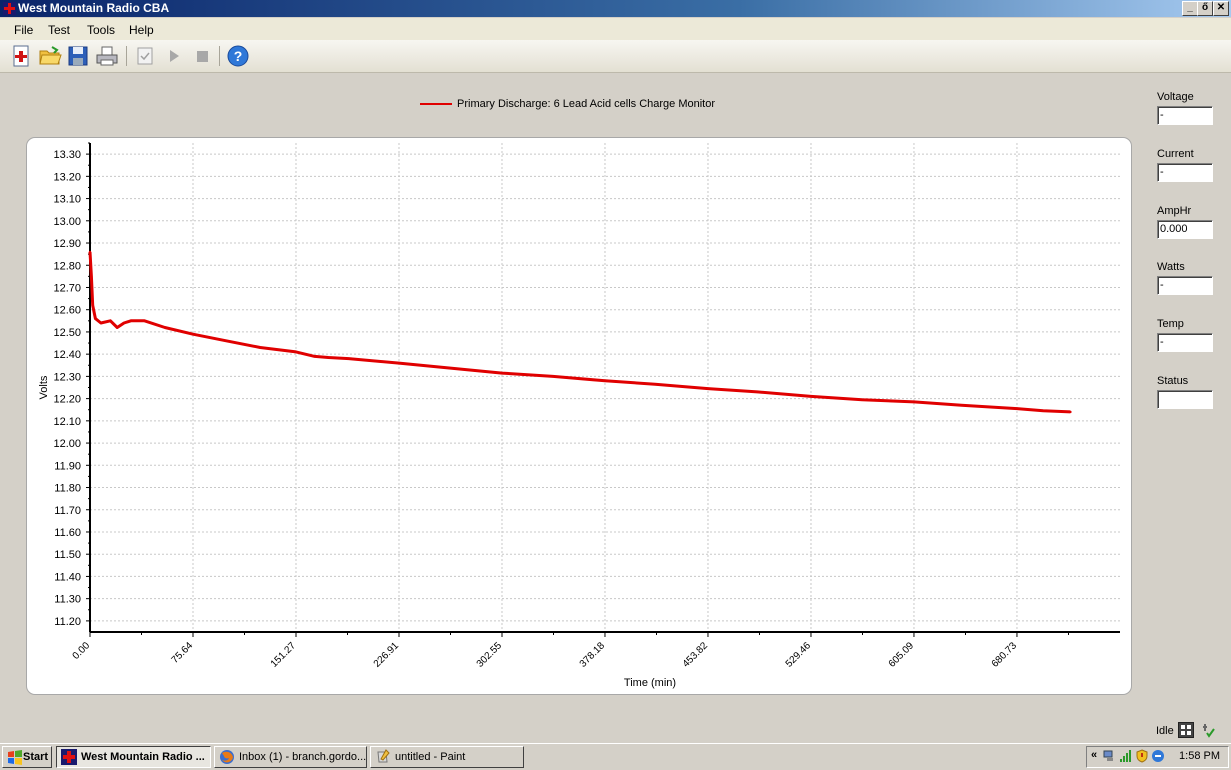 This screenshot has height=770, width=1231. I want to click on y-tick-label: 13.00, so click(67, 222).